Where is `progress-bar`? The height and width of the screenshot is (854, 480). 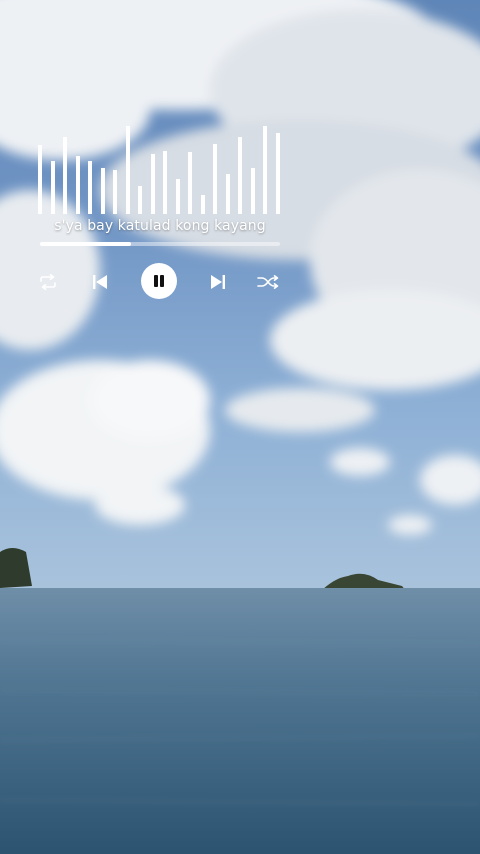
progress-bar is located at coordinates (160, 244).